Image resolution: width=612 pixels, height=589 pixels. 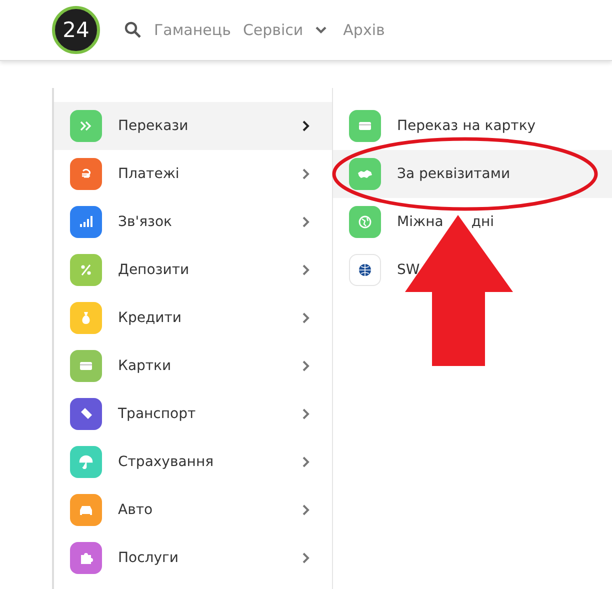 I want to click on menu-item: Зв'язок, so click(x=193, y=222).